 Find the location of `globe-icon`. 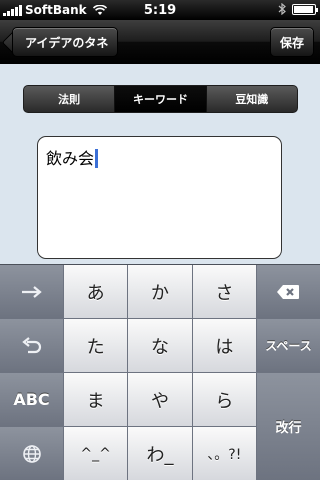

globe-icon is located at coordinates (31, 453).